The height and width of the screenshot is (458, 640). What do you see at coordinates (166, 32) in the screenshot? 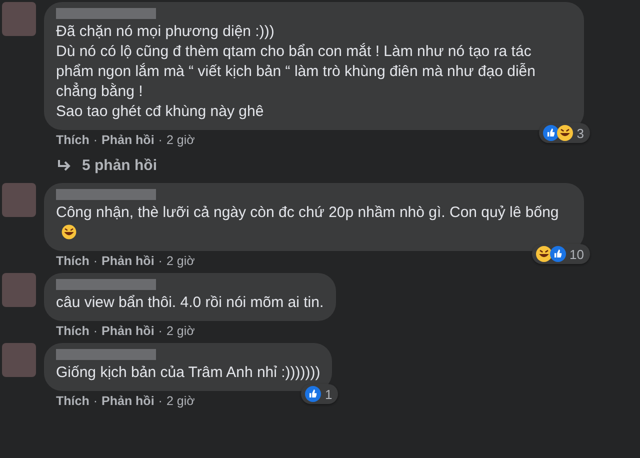
I see `comment-text: Đã chặn nó mọi phương diện :)))` at bounding box center [166, 32].